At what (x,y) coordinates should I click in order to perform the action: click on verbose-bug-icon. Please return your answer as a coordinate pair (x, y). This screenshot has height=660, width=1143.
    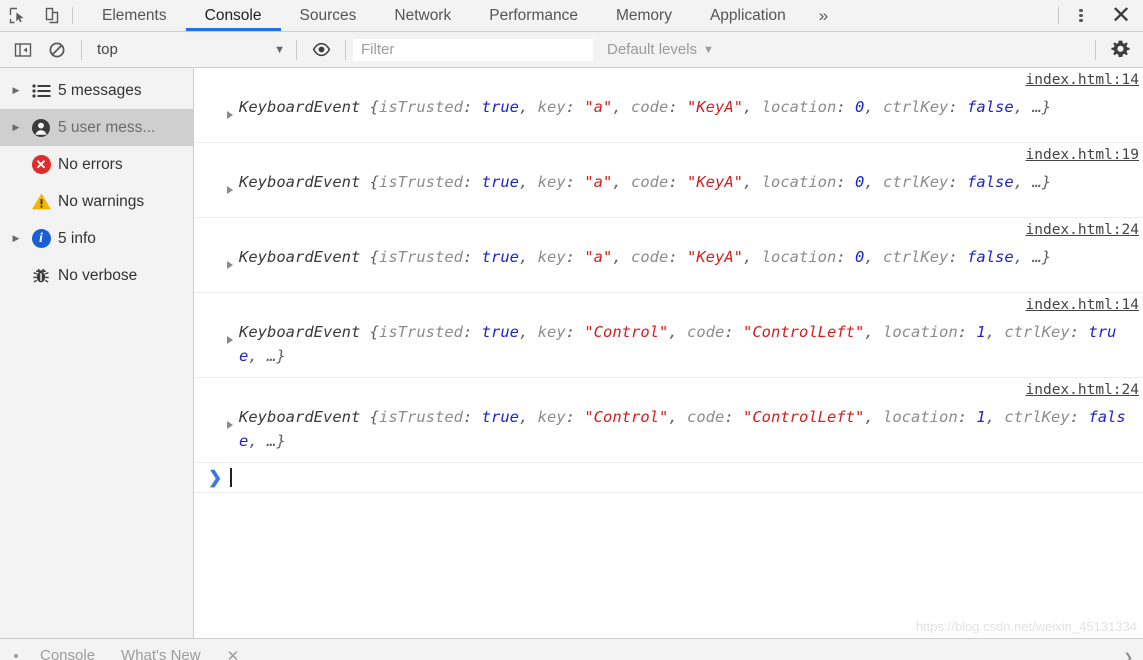
    Looking at the image, I should click on (41, 276).